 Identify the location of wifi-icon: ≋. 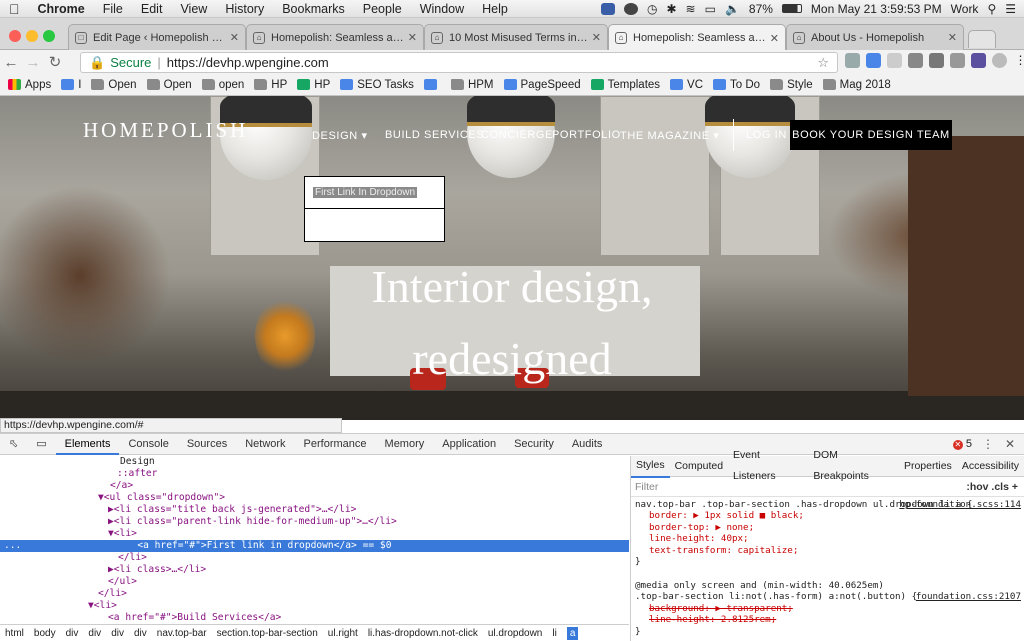
(691, 9).